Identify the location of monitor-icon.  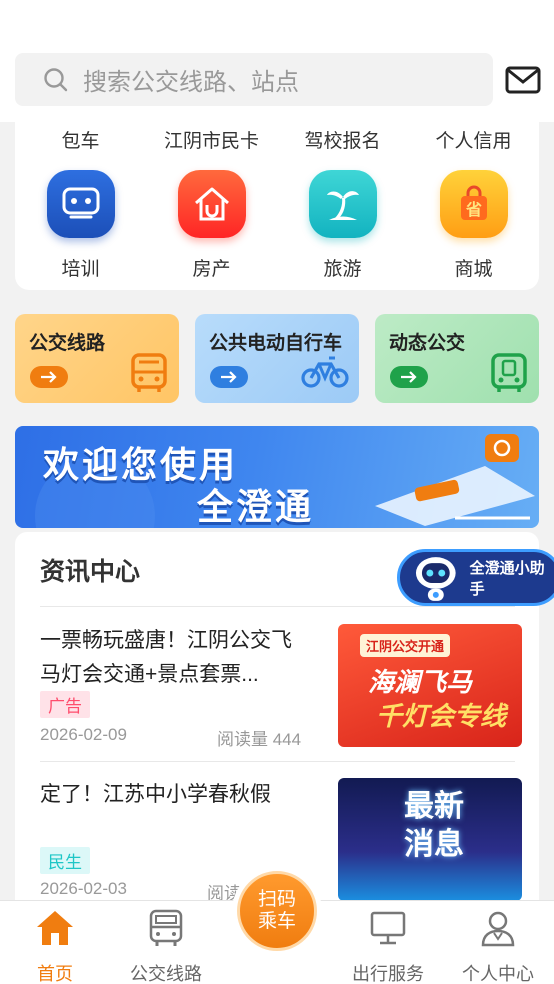
(388, 928).